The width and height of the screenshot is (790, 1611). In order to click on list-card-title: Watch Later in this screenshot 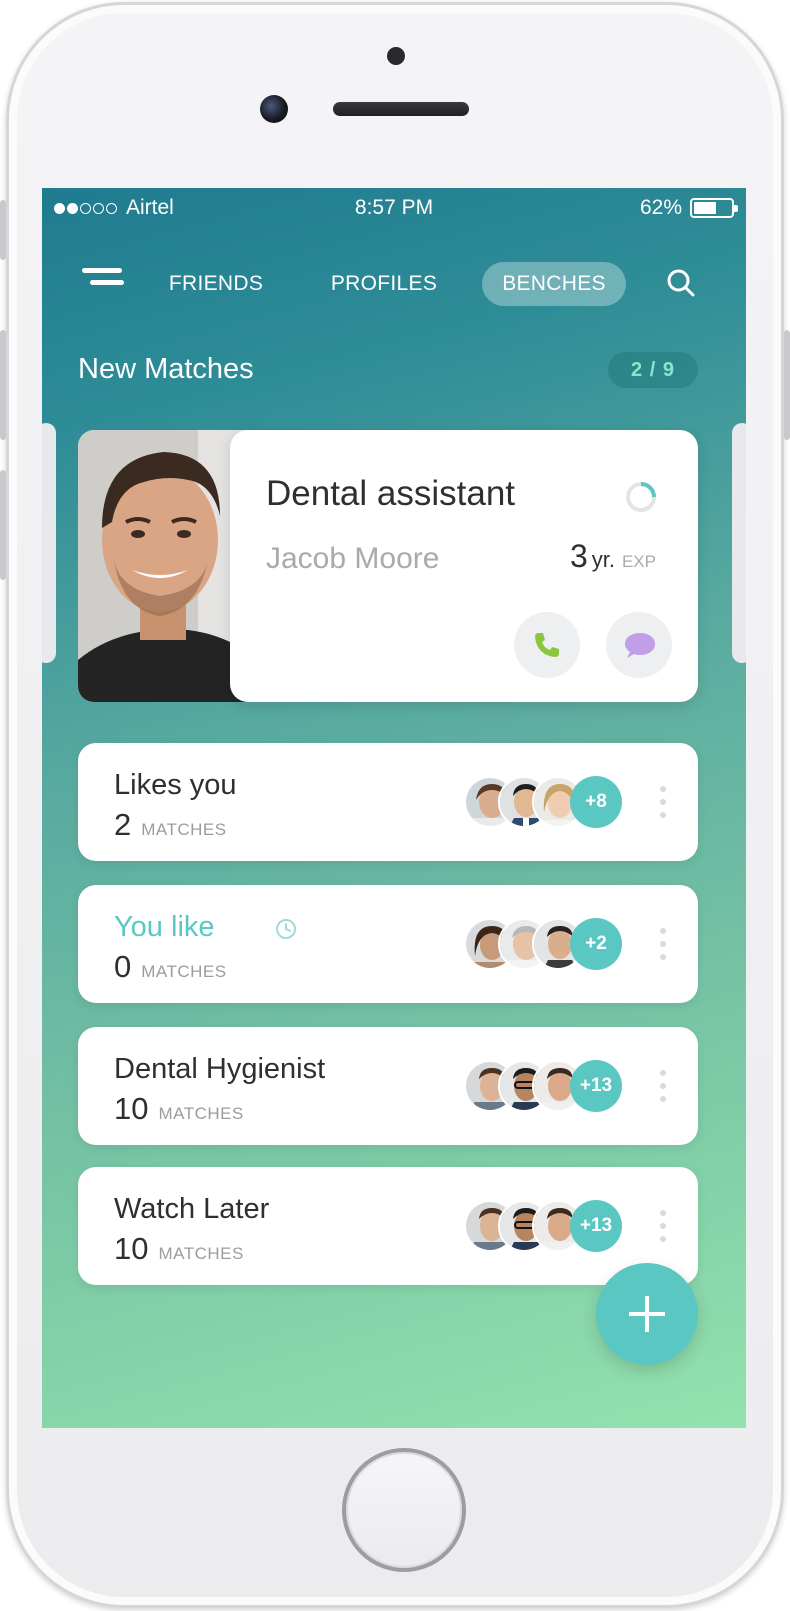, I will do `click(192, 1209)`.